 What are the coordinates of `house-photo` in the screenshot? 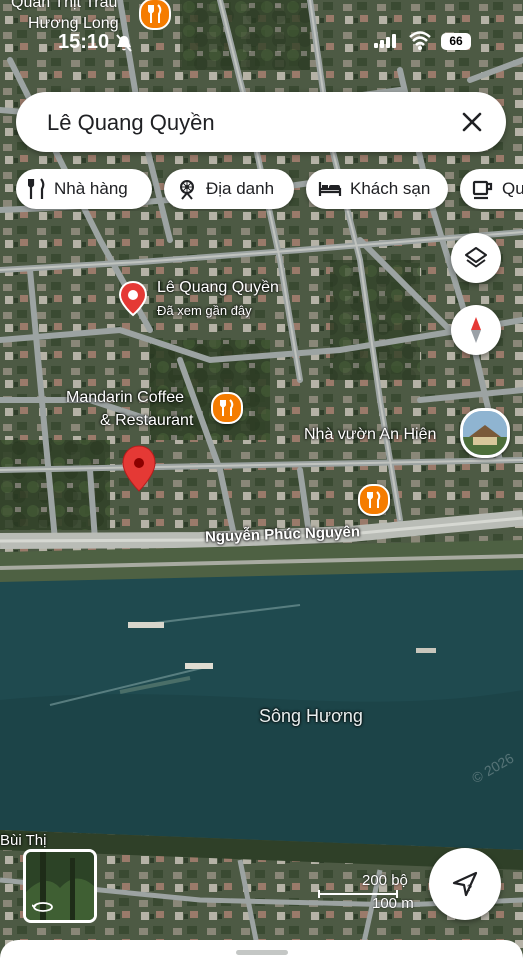 It's located at (485, 433).